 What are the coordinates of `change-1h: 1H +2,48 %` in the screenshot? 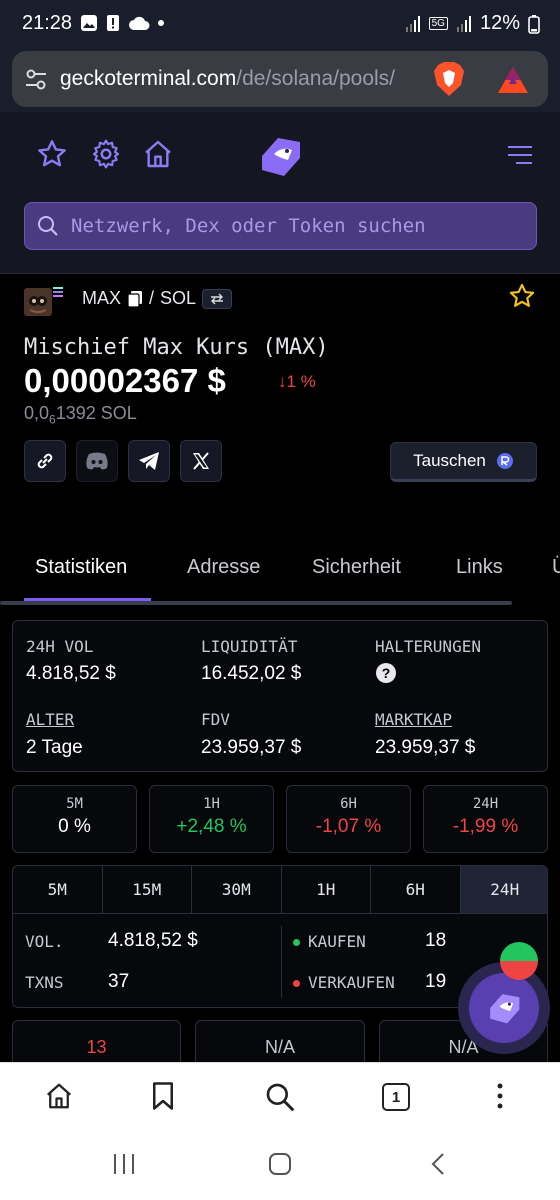 It's located at (211, 819).